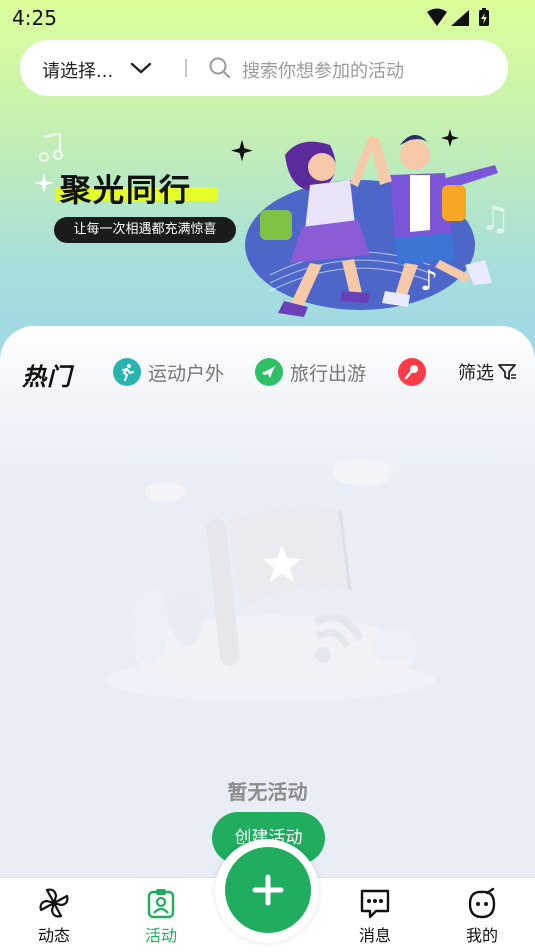 Image resolution: width=535 pixels, height=952 pixels. Describe the element at coordinates (127, 372) in the screenshot. I see `running-person-icon` at that location.